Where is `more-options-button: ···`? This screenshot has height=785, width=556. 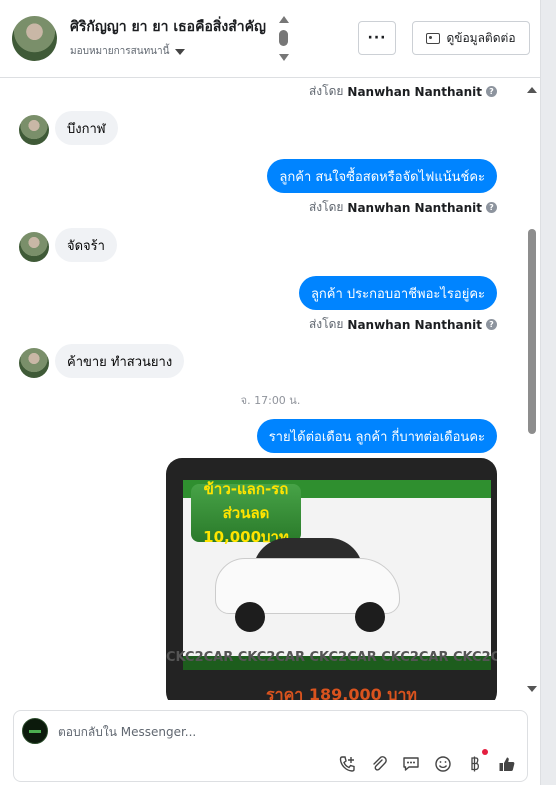
more-options-button: ··· is located at coordinates (377, 38).